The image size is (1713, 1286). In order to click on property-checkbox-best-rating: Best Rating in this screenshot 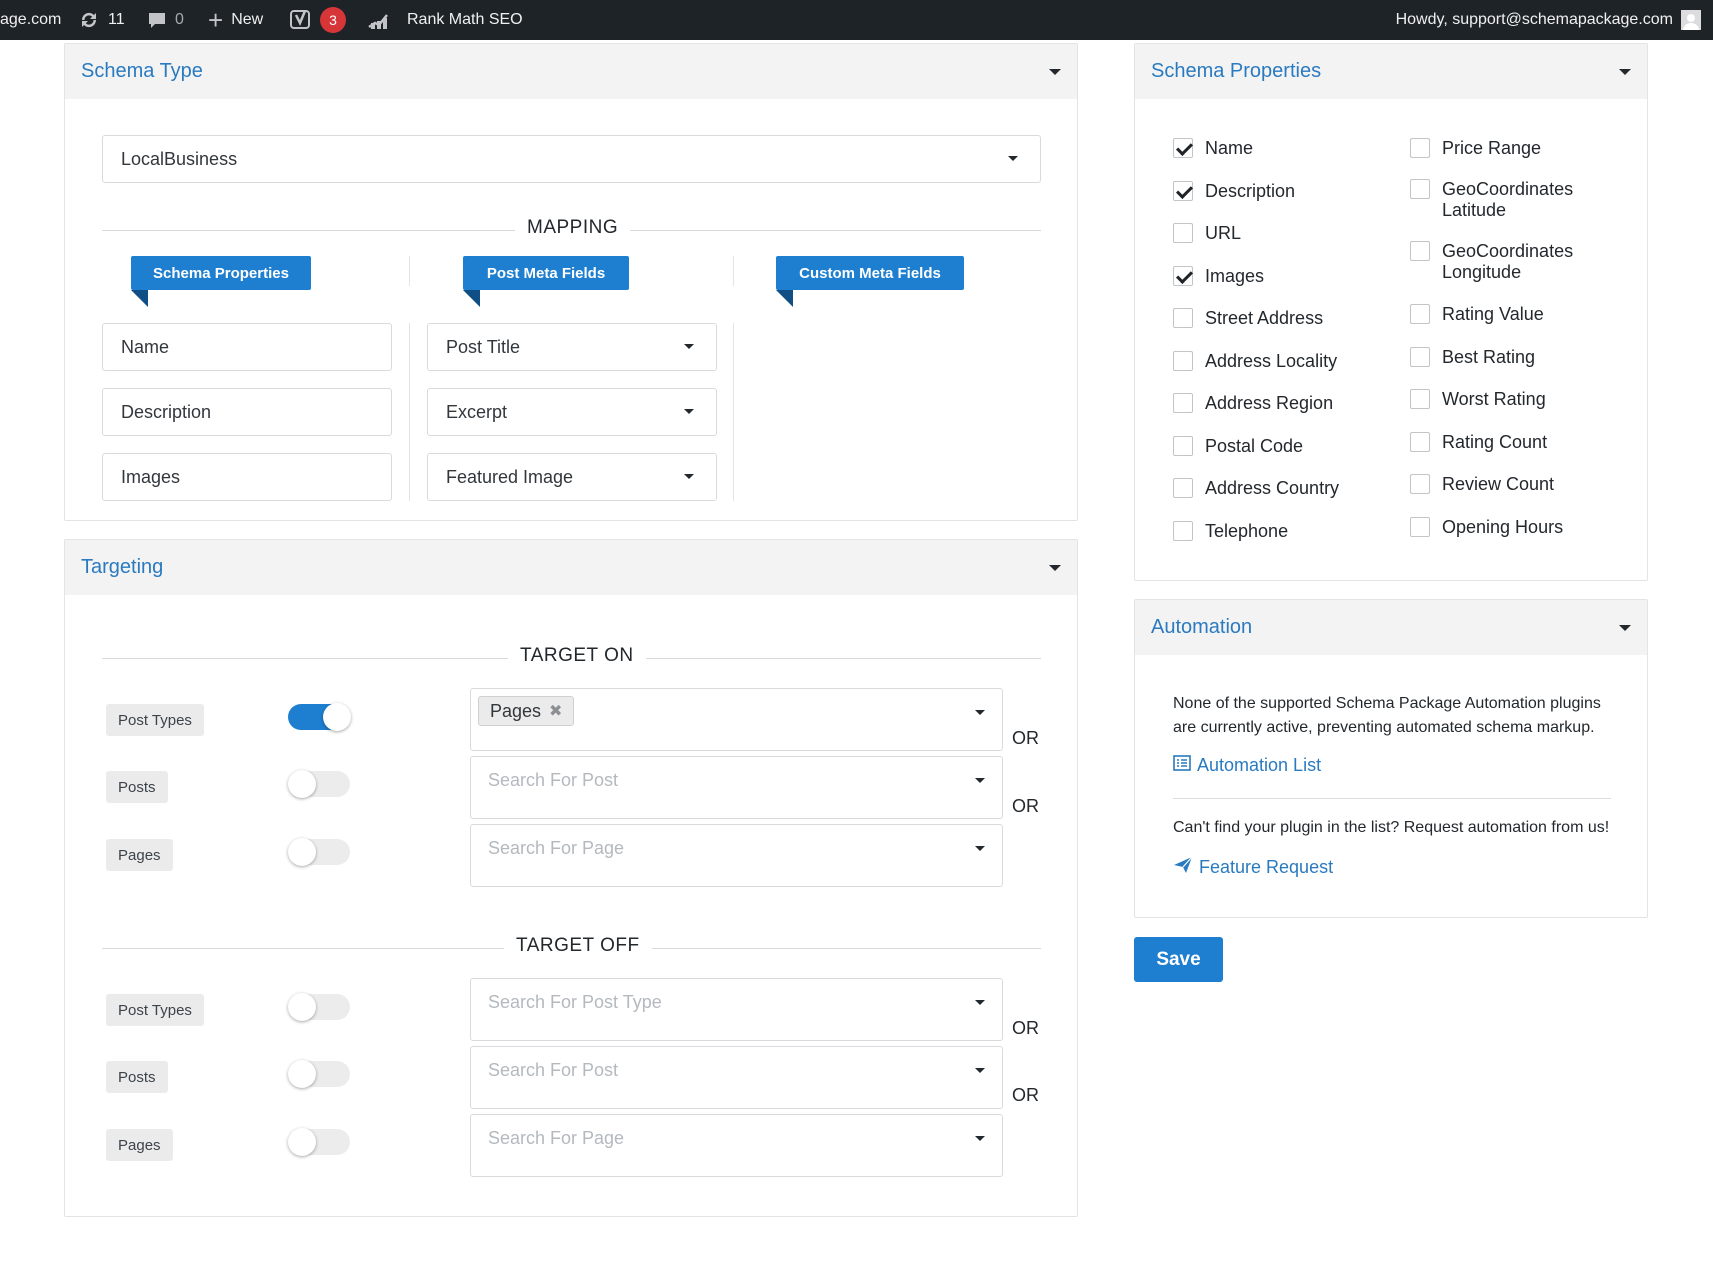, I will do `click(1472, 357)`.